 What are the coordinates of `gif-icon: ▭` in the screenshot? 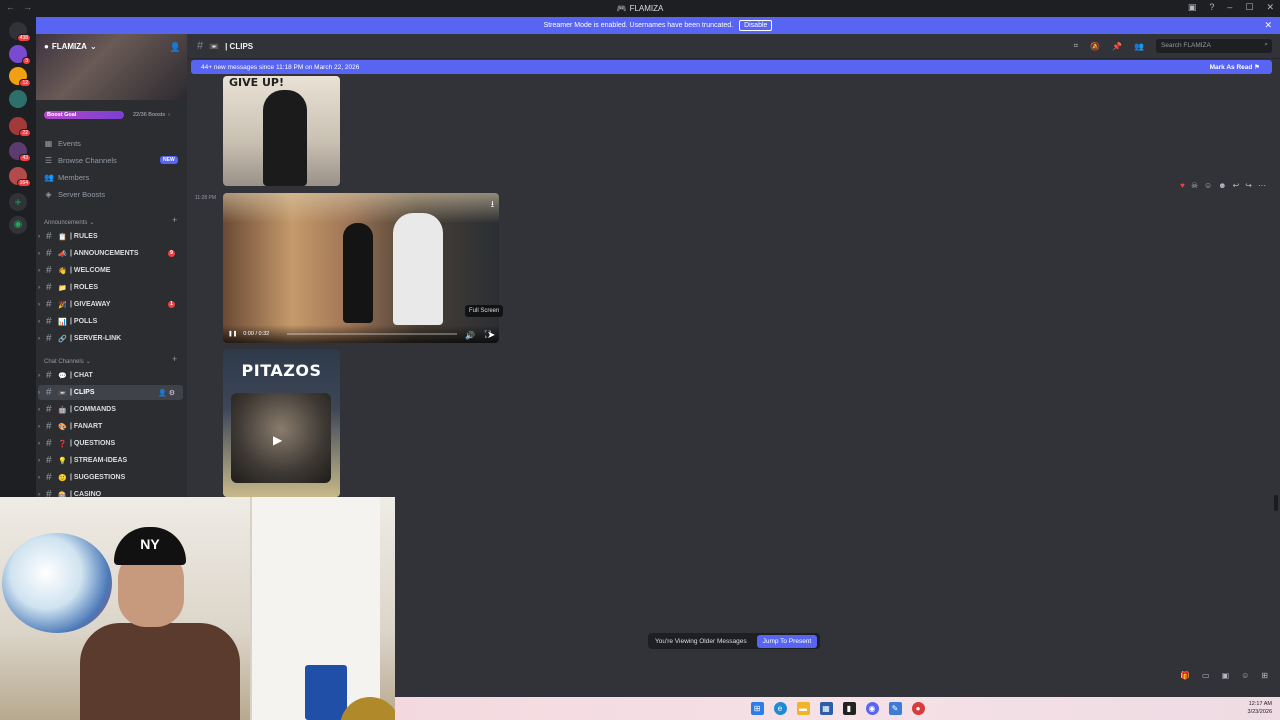 It's located at (1206, 675).